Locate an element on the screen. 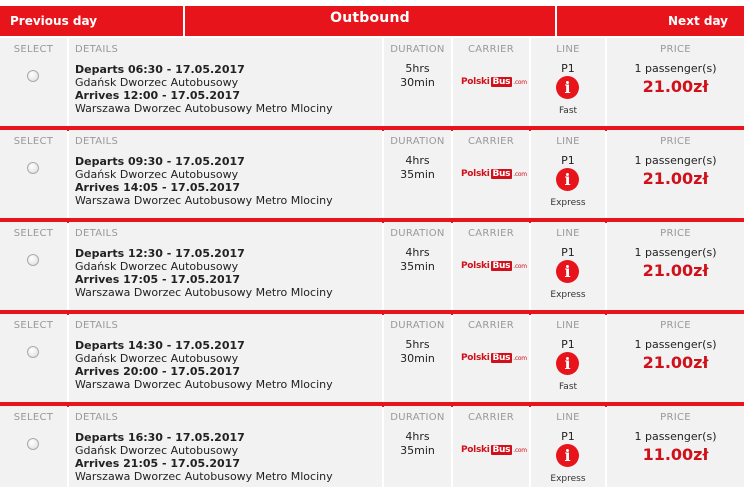 This screenshot has width=751, height=487. previous-day-button: Previous day is located at coordinates (91, 21).